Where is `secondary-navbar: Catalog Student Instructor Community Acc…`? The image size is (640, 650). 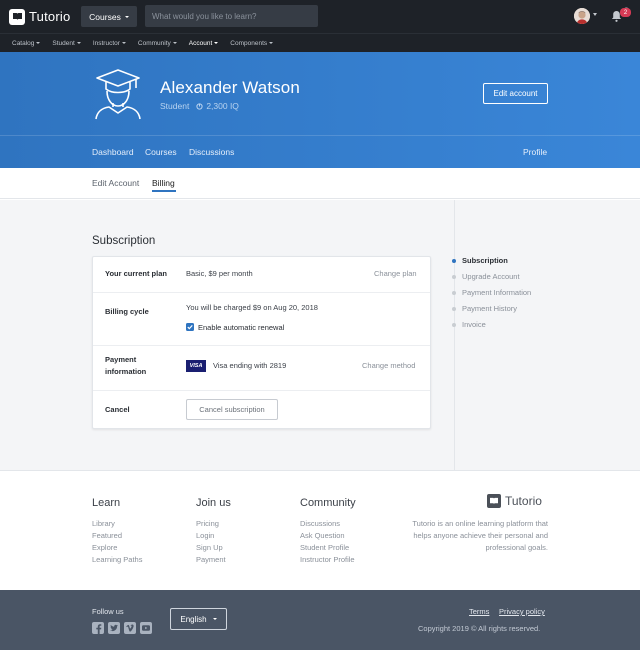
secondary-navbar: Catalog Student Instructor Community Acc… is located at coordinates (320, 42).